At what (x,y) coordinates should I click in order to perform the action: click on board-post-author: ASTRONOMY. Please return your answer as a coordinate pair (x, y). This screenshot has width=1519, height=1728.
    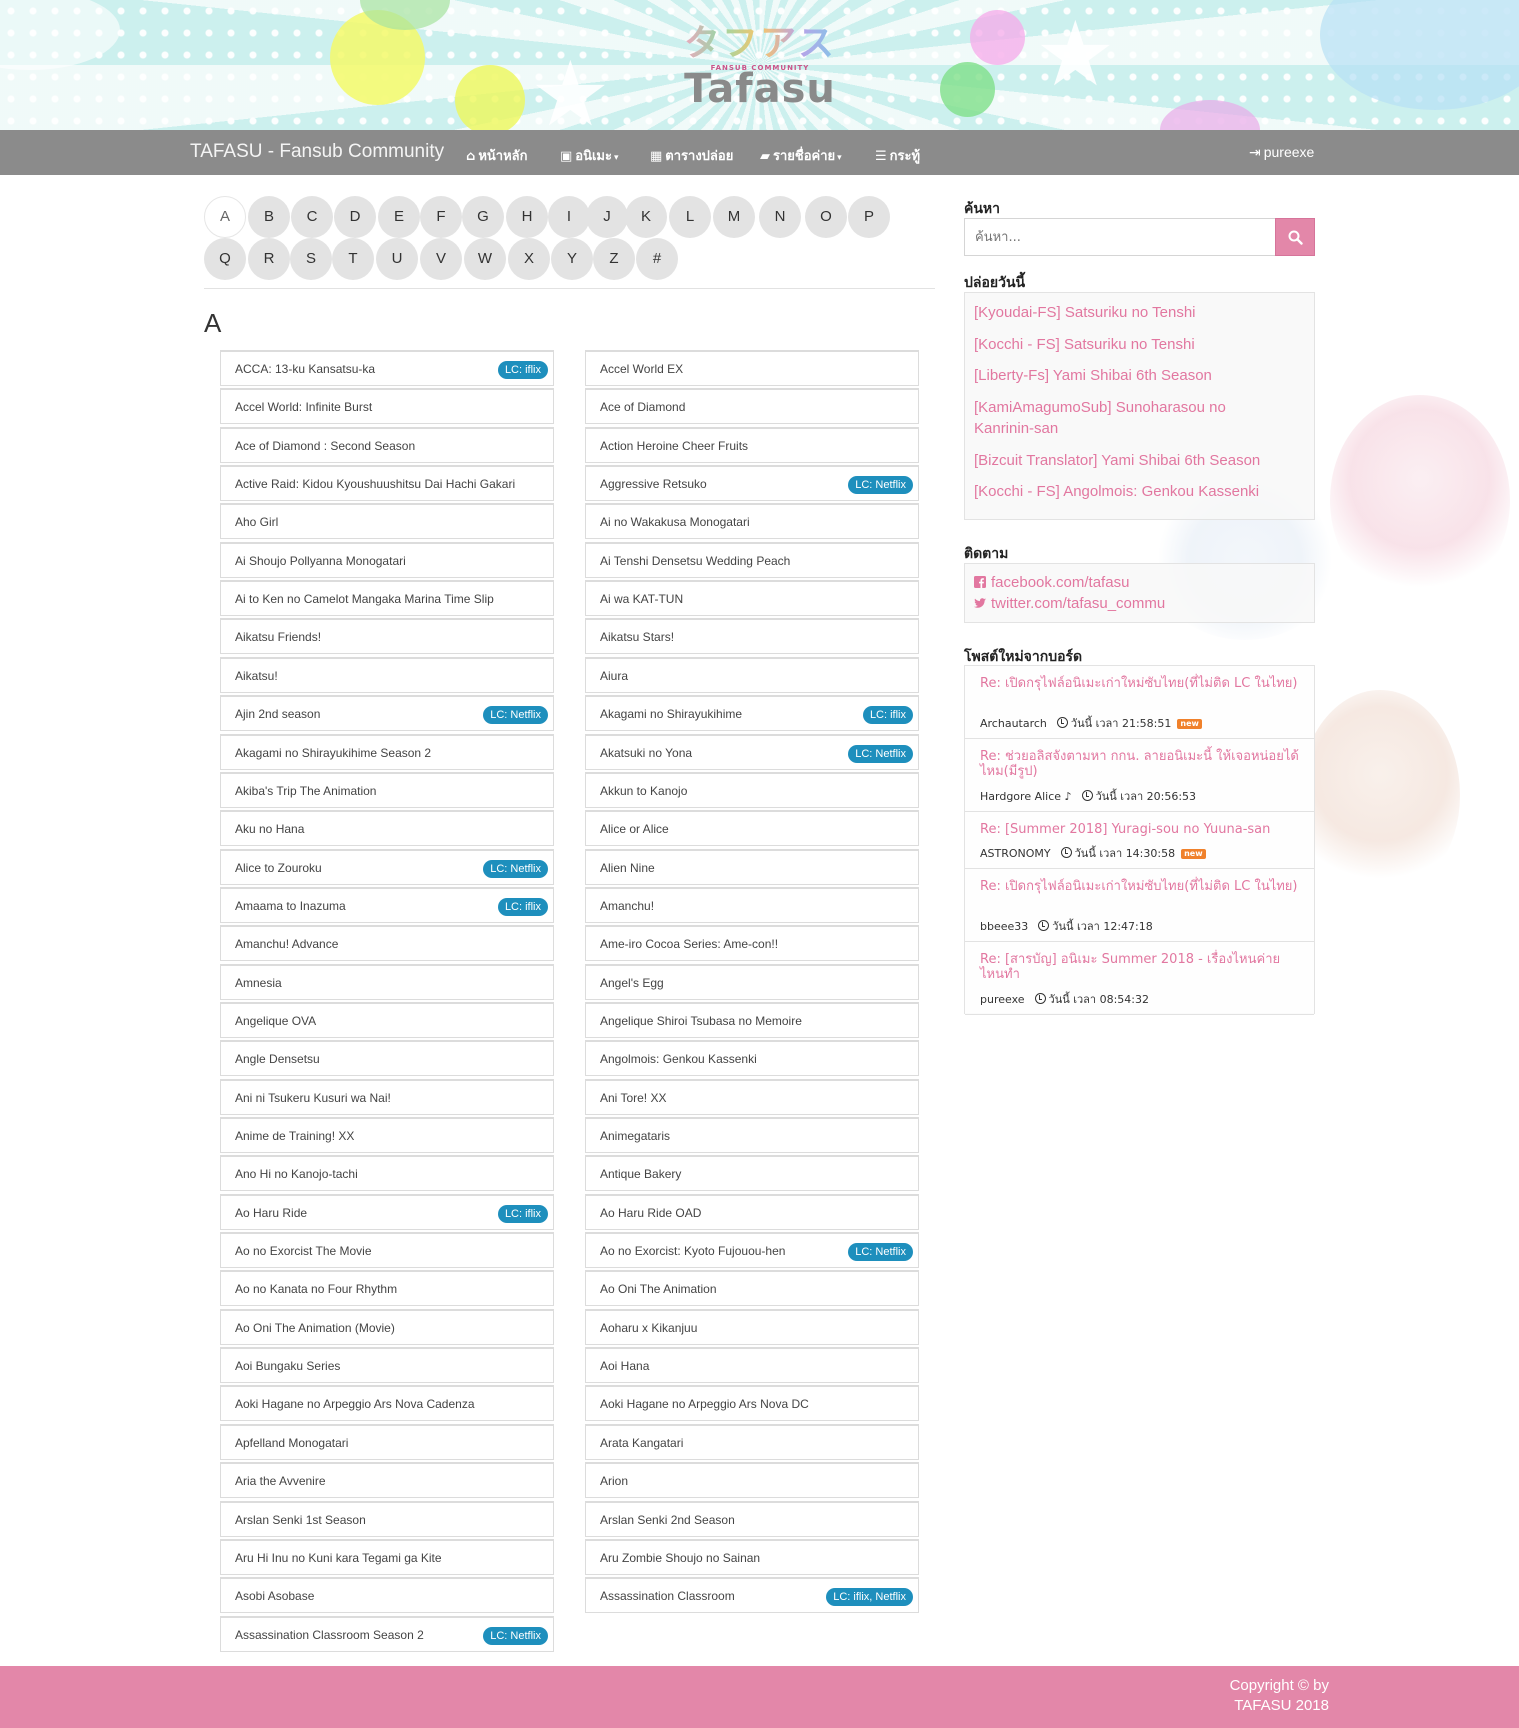
    Looking at the image, I should click on (1015, 853).